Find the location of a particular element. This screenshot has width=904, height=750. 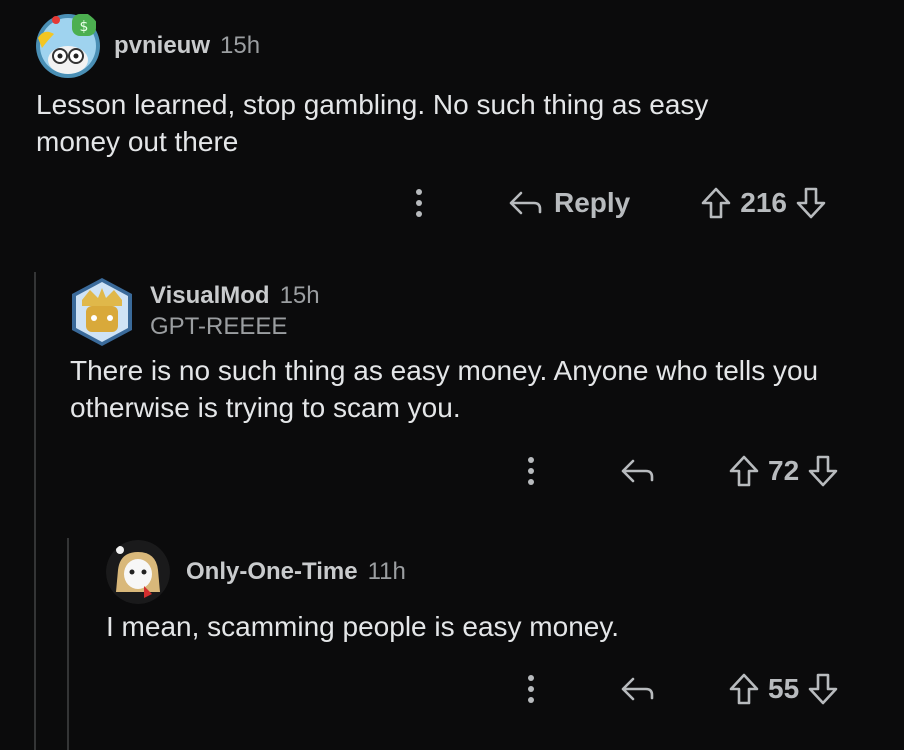

comment-body: I mean, scamming people is easy money. is located at coordinates (363, 626).